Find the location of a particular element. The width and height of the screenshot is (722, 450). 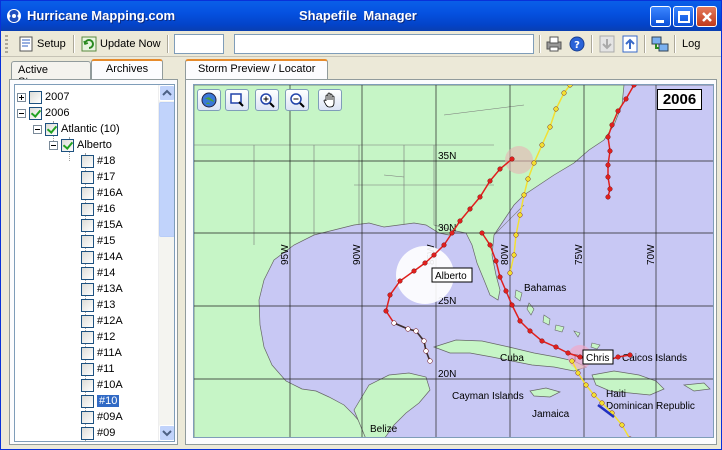

scroll-thumb is located at coordinates (166, 169).